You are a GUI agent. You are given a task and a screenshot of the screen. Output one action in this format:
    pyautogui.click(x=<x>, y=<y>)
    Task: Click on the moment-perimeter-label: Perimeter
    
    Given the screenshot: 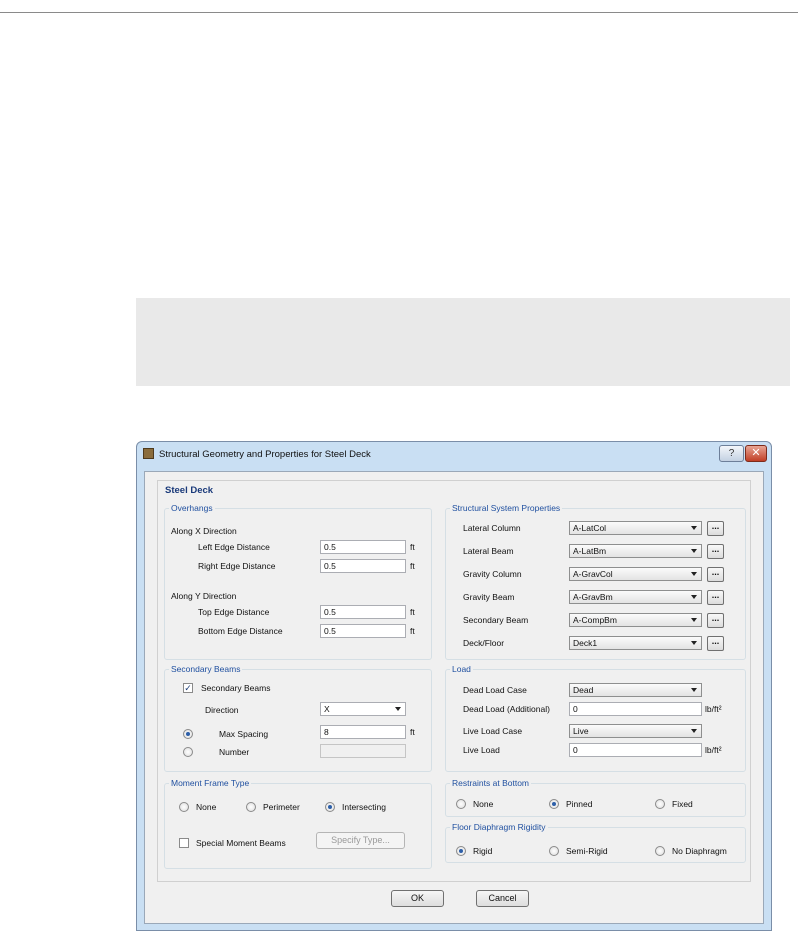 What is the action you would take?
    pyautogui.click(x=281, y=807)
    